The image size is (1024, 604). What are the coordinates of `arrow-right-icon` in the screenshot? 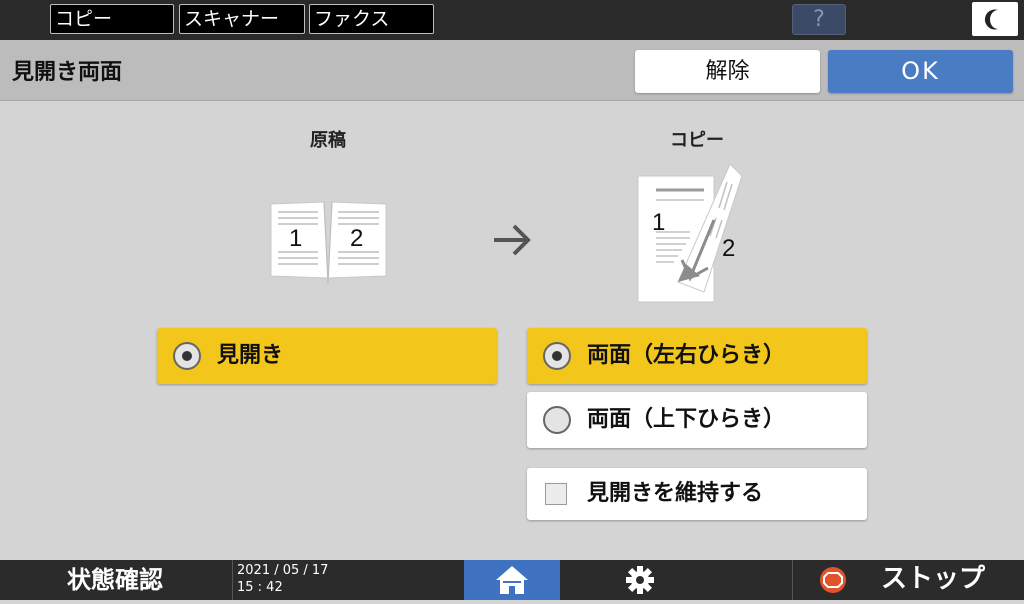 It's located at (512, 240).